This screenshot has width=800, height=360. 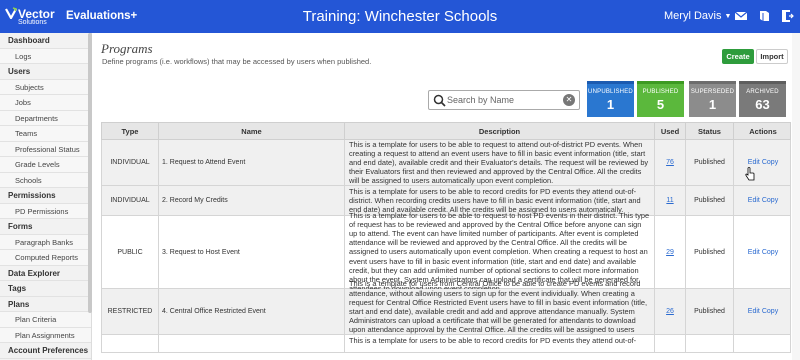 What do you see at coordinates (214, 311) in the screenshot?
I see `program-name: 4. Central Office Restricted Event` at bounding box center [214, 311].